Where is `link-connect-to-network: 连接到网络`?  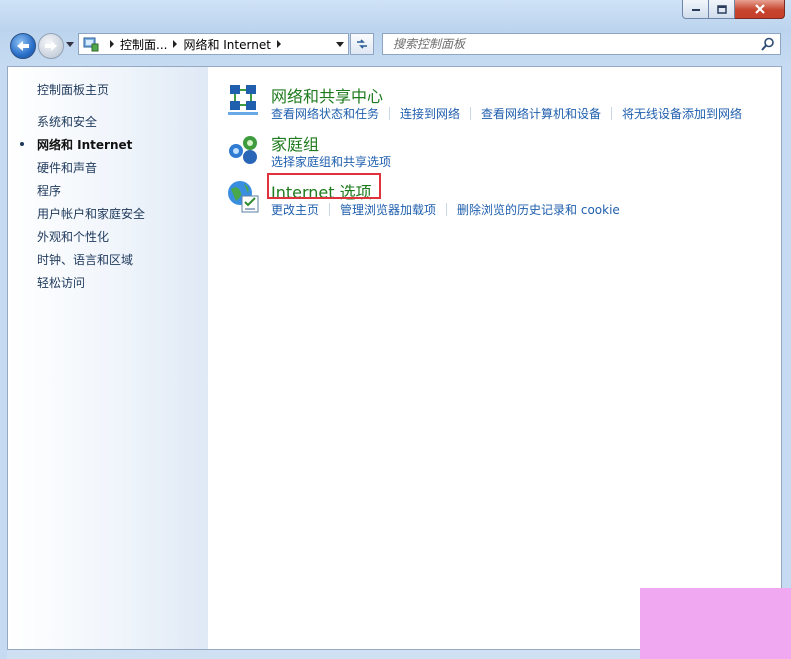 link-connect-to-network: 连接到网络 is located at coordinates (430, 113).